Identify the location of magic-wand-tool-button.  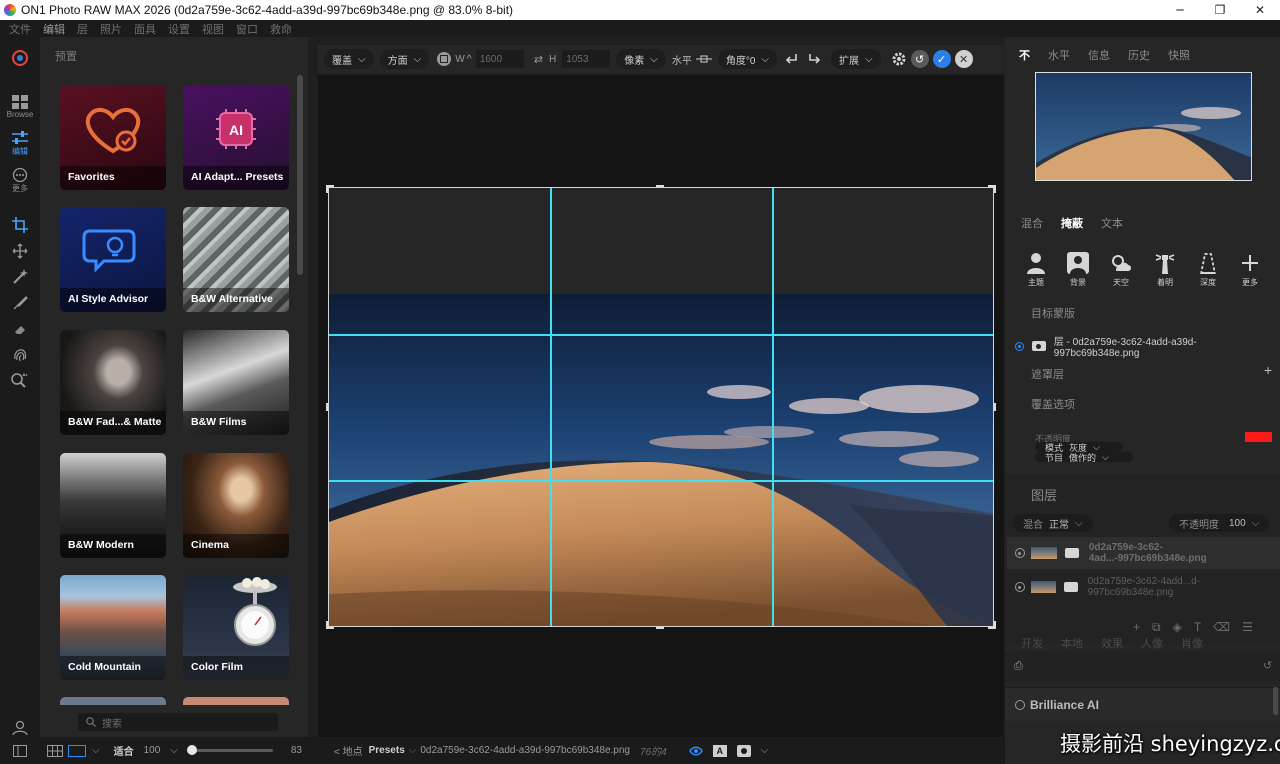
(20, 277).